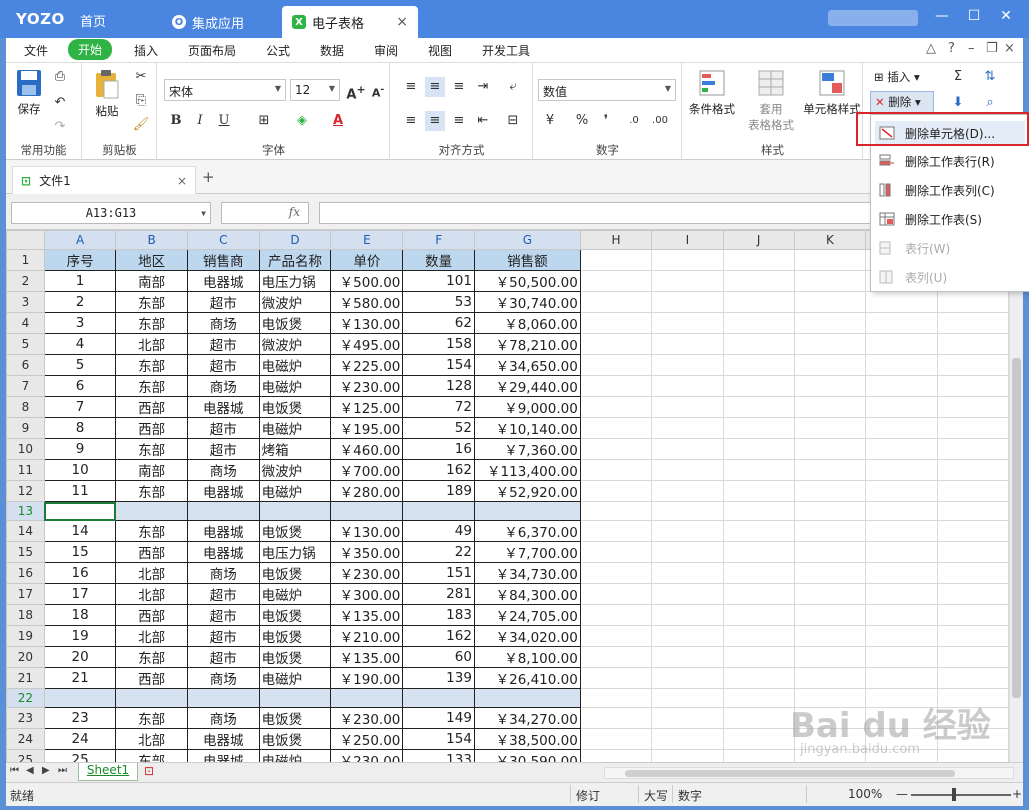  I want to click on data-cell: ￥195.00, so click(367, 428).